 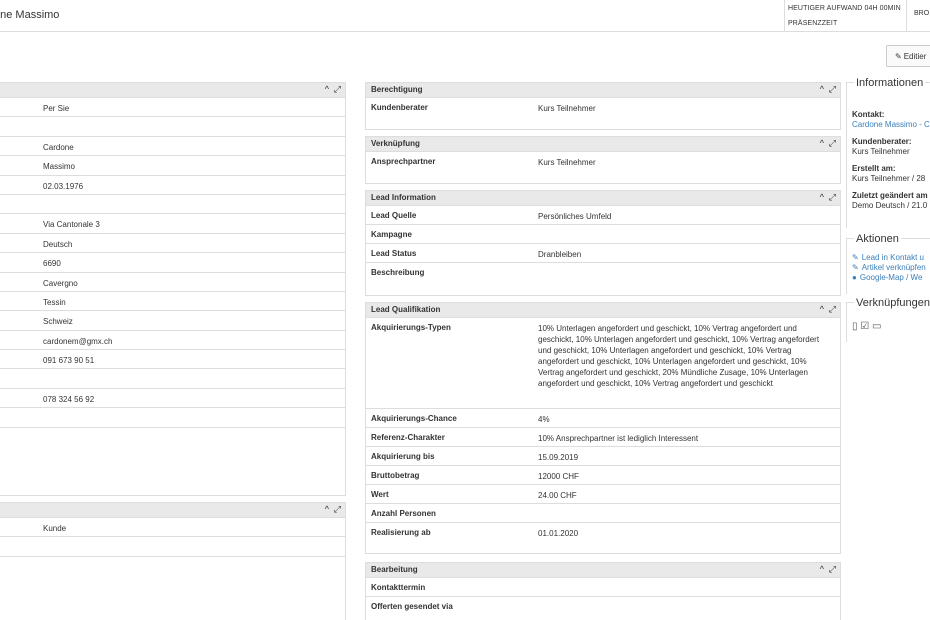 What do you see at coordinates (408, 437) in the screenshot?
I see `field-label: Referenz-Charakter` at bounding box center [408, 437].